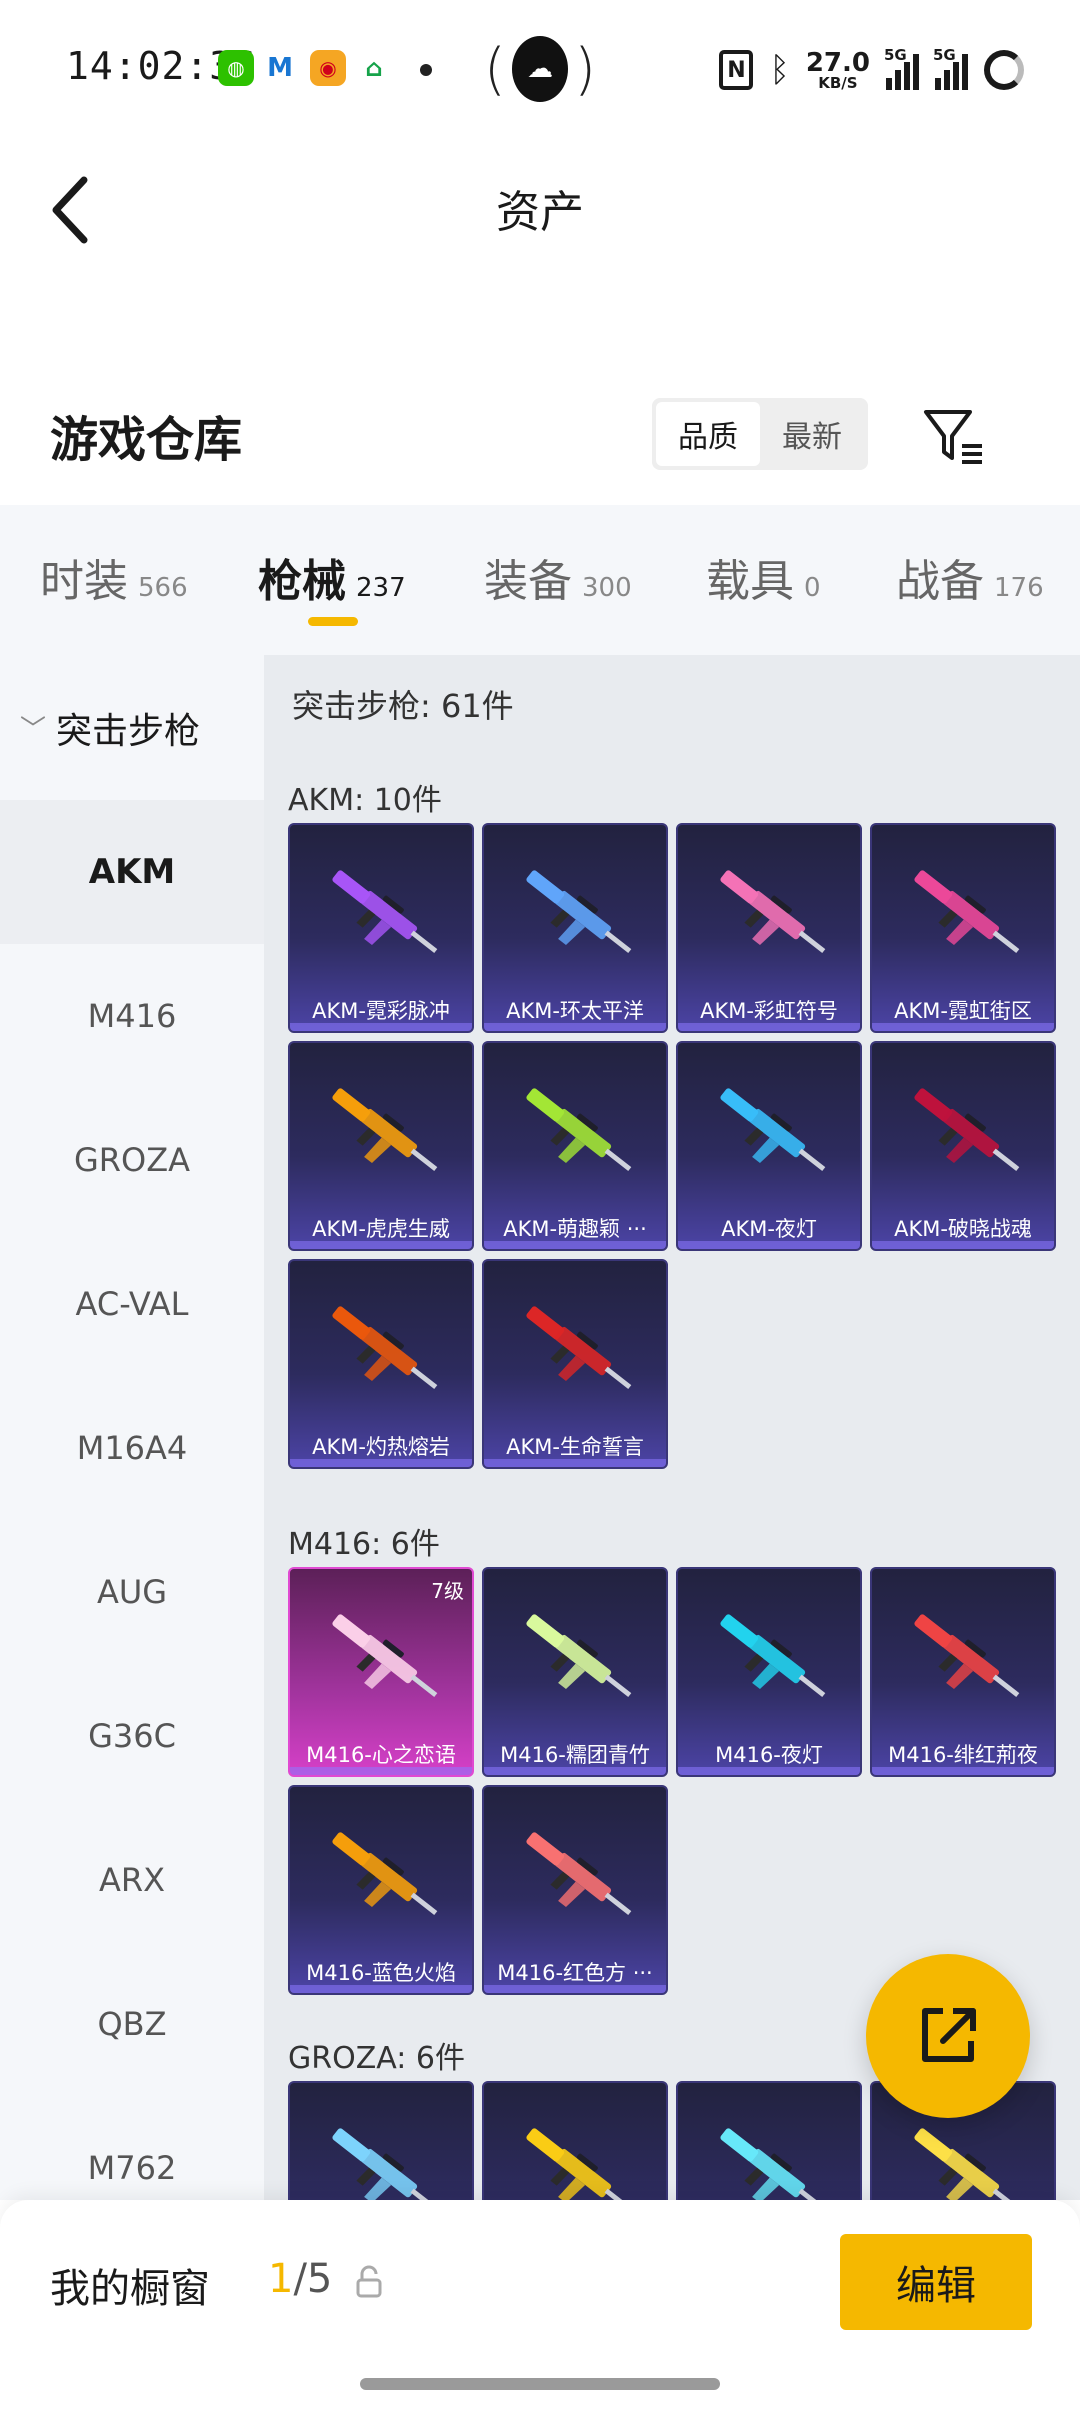 The height and width of the screenshot is (2412, 1080). I want to click on weapon-card: AKM-生命誓言, so click(575, 1364).